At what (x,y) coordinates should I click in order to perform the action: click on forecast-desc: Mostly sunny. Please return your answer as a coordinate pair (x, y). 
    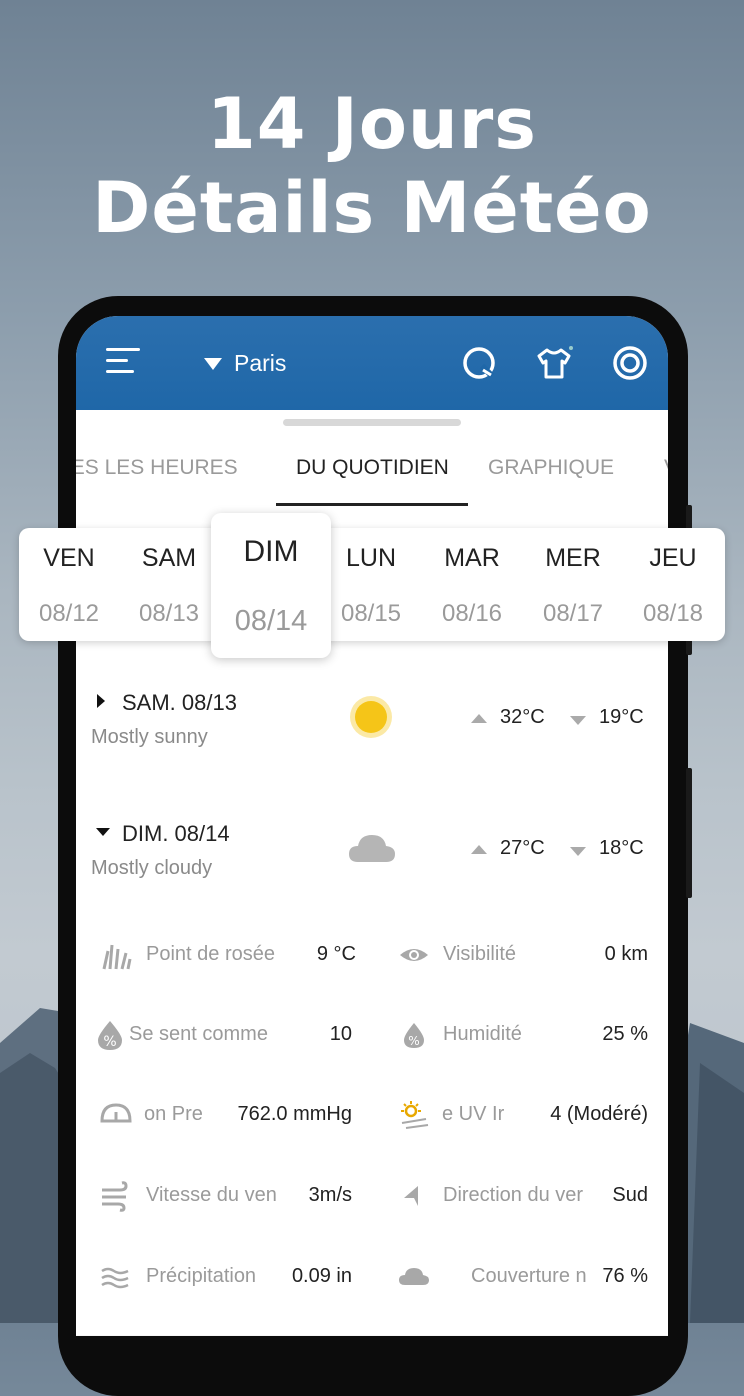
    Looking at the image, I should click on (149, 737).